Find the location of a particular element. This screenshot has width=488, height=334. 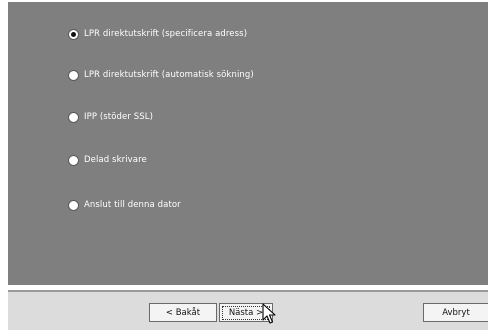

option-shared-printer: Delad skrivare is located at coordinates (107, 160).